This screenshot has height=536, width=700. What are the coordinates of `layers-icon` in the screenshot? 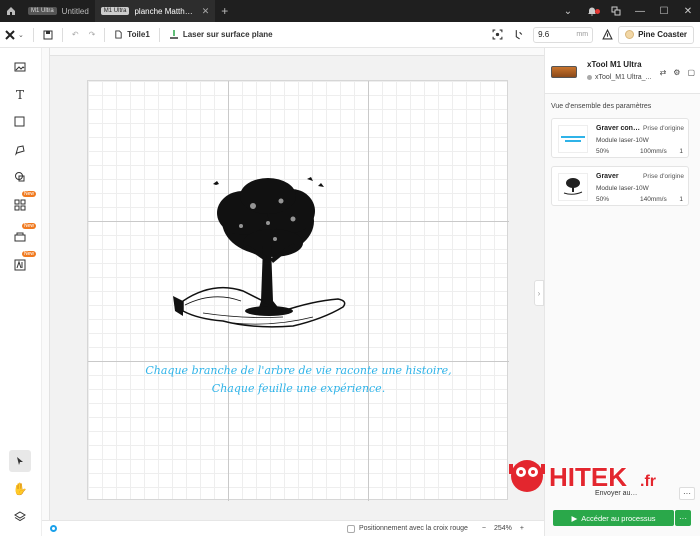 It's located at (20, 517).